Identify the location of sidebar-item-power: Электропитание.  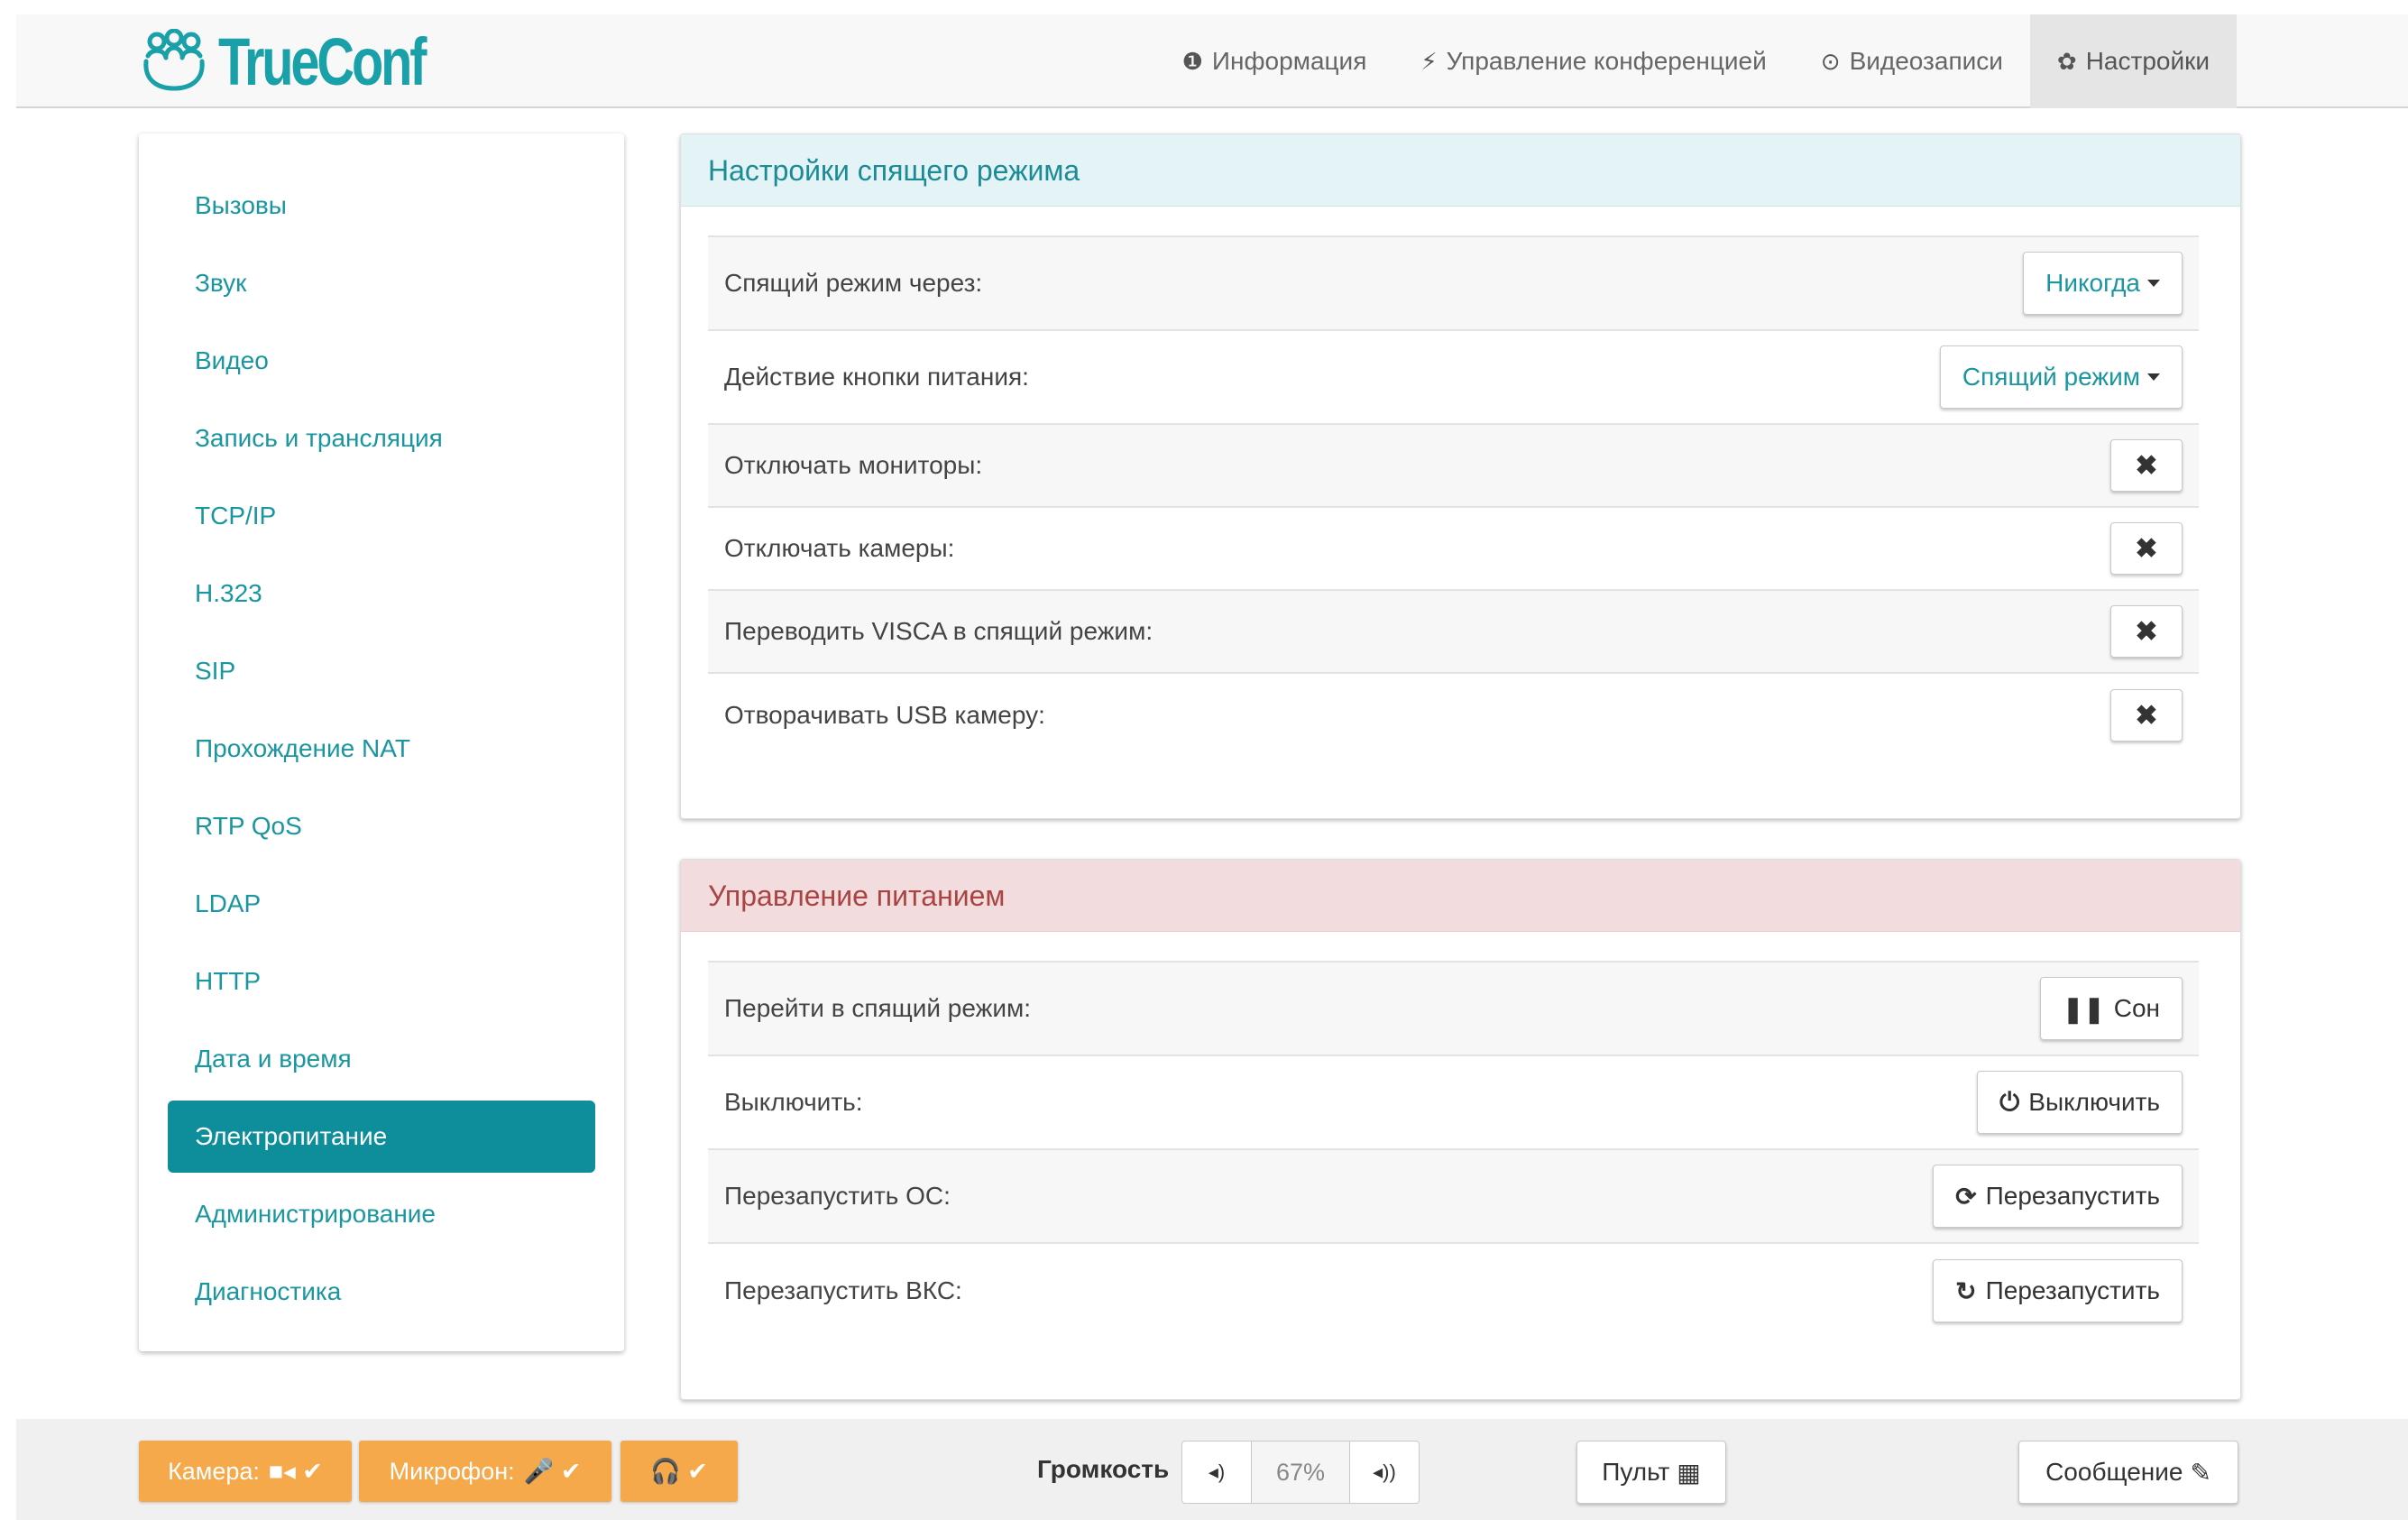
(381, 1137).